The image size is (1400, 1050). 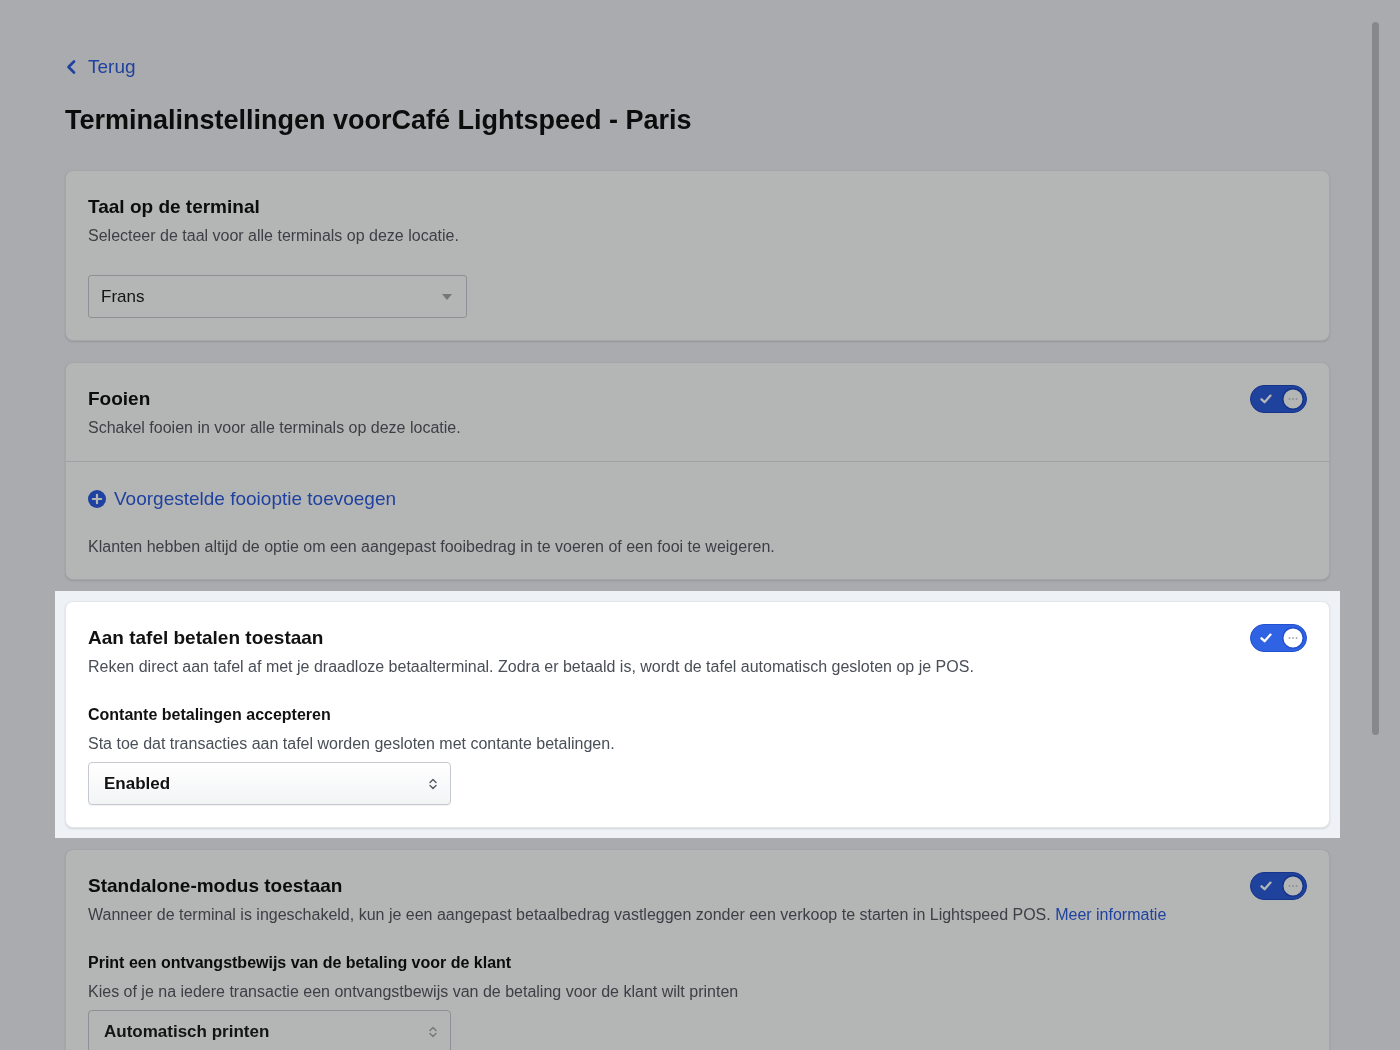 I want to click on section-description: Reken direct aan tafel af met je draadloze betaalterminal. Zodra er betaald is, wordt de tafel automatisch gesloten op je POS., so click(x=531, y=667).